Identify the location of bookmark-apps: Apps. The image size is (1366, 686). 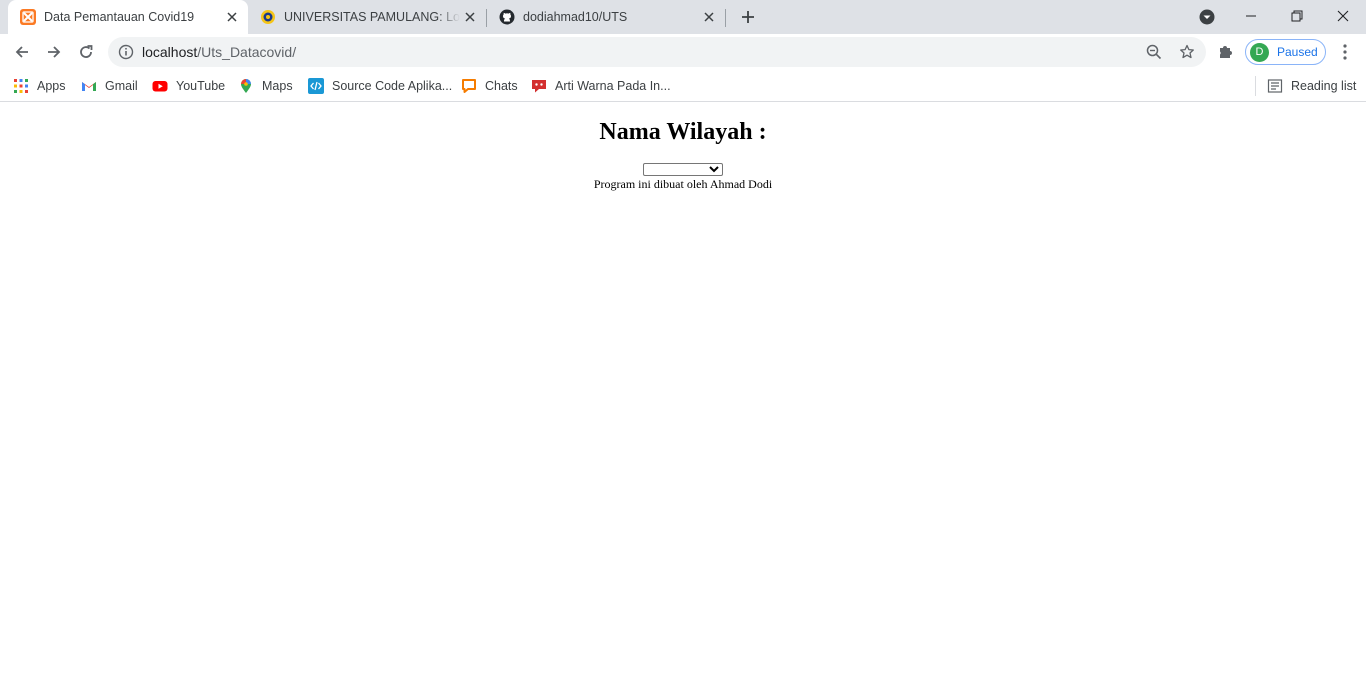
(39, 86).